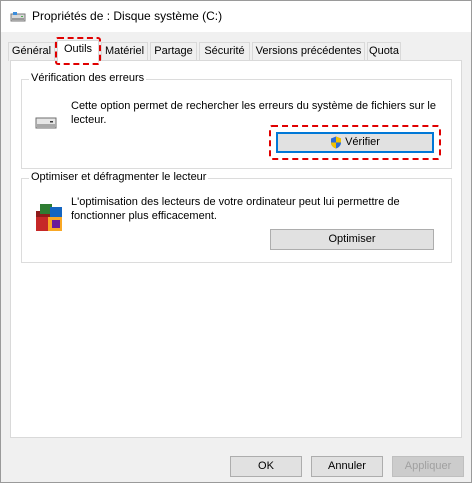 Image resolution: width=472 pixels, height=483 pixels. What do you see at coordinates (347, 466) in the screenshot?
I see `cancel-button: Annuler` at bounding box center [347, 466].